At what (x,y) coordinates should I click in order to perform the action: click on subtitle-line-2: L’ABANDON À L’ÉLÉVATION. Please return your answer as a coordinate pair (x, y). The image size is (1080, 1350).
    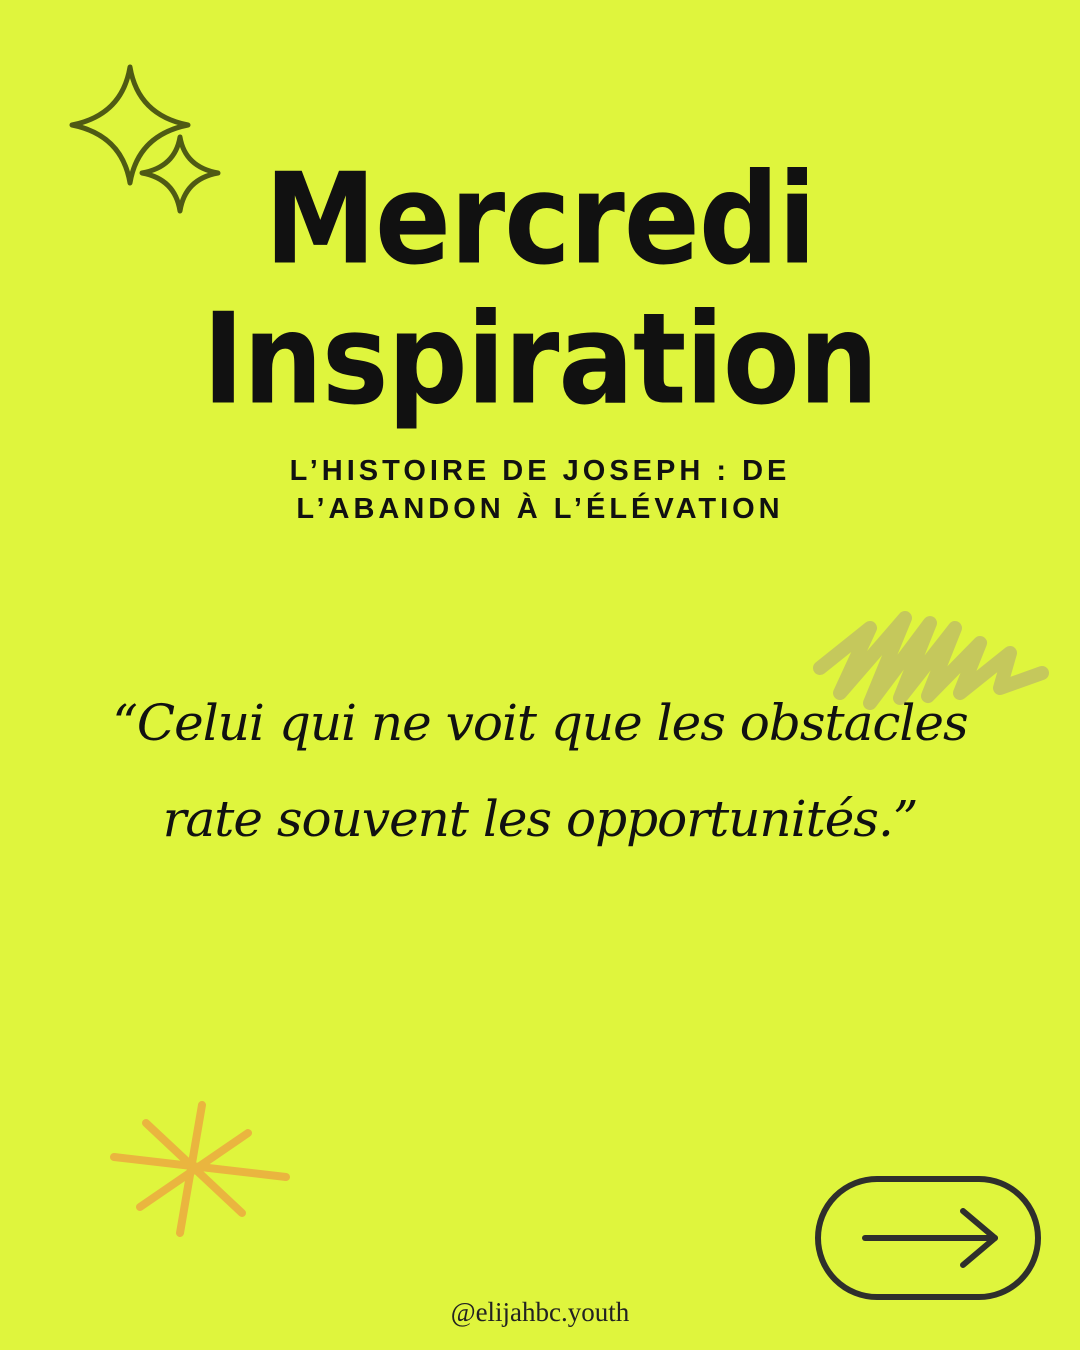
    Looking at the image, I should click on (540, 509).